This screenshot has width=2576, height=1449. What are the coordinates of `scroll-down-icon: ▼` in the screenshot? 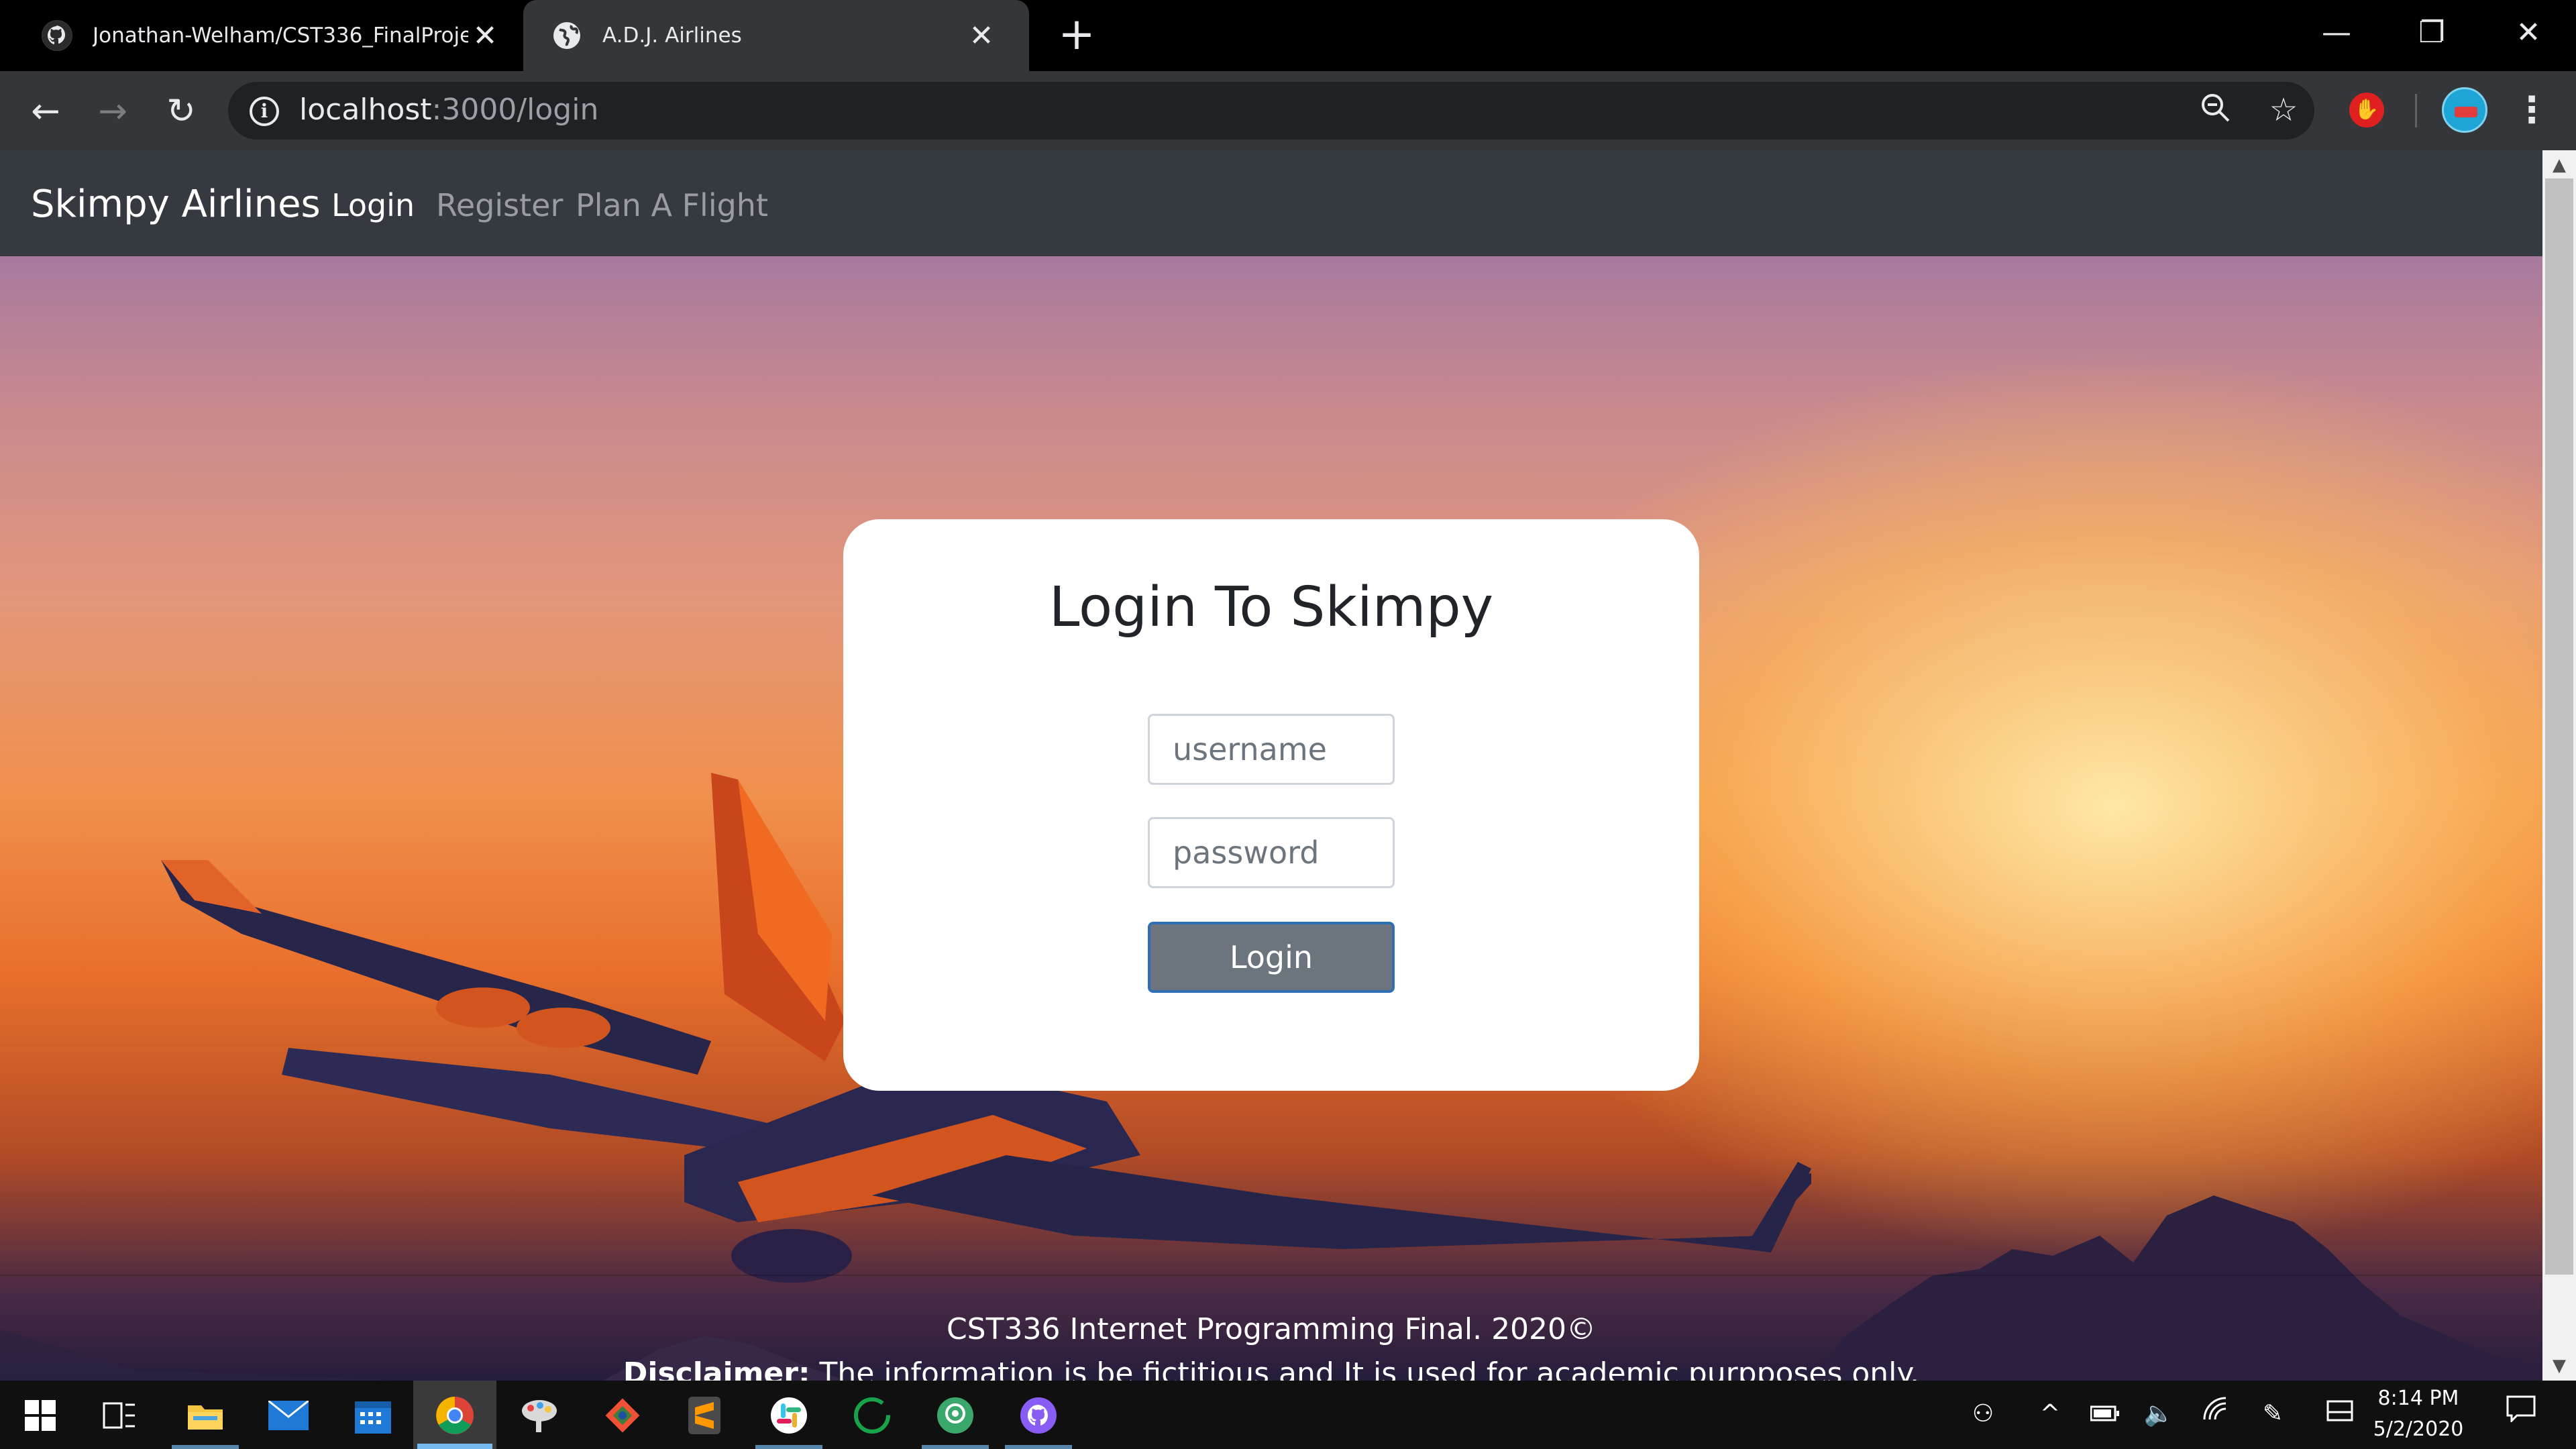 It's located at (2559, 1365).